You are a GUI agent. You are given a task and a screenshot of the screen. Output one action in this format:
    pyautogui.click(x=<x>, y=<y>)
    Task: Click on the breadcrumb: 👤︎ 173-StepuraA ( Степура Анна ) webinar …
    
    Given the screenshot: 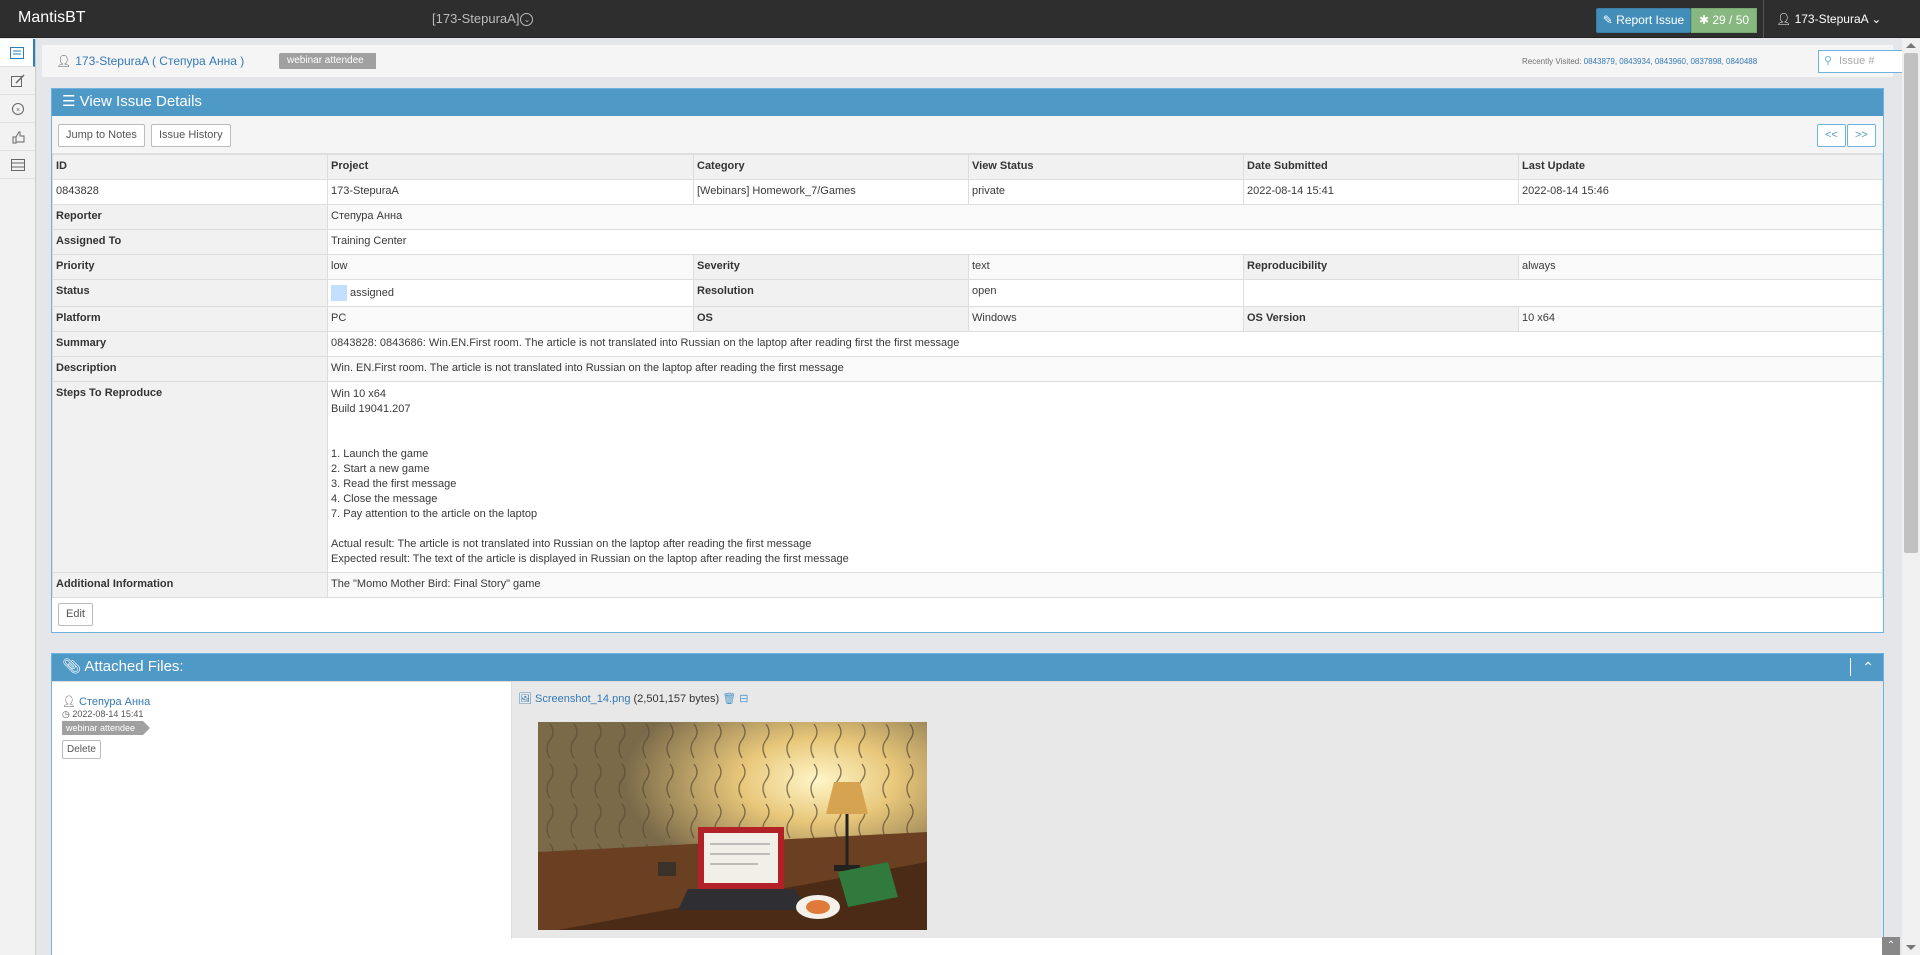 What is the action you would take?
    pyautogui.click(x=980, y=61)
    